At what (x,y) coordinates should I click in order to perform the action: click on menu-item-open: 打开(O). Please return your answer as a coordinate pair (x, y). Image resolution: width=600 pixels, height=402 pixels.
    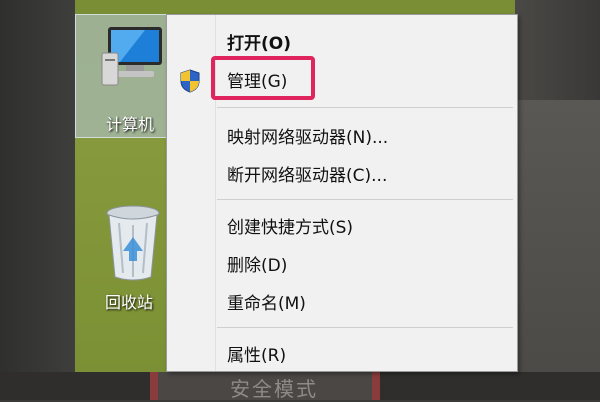
    Looking at the image, I should click on (259, 41).